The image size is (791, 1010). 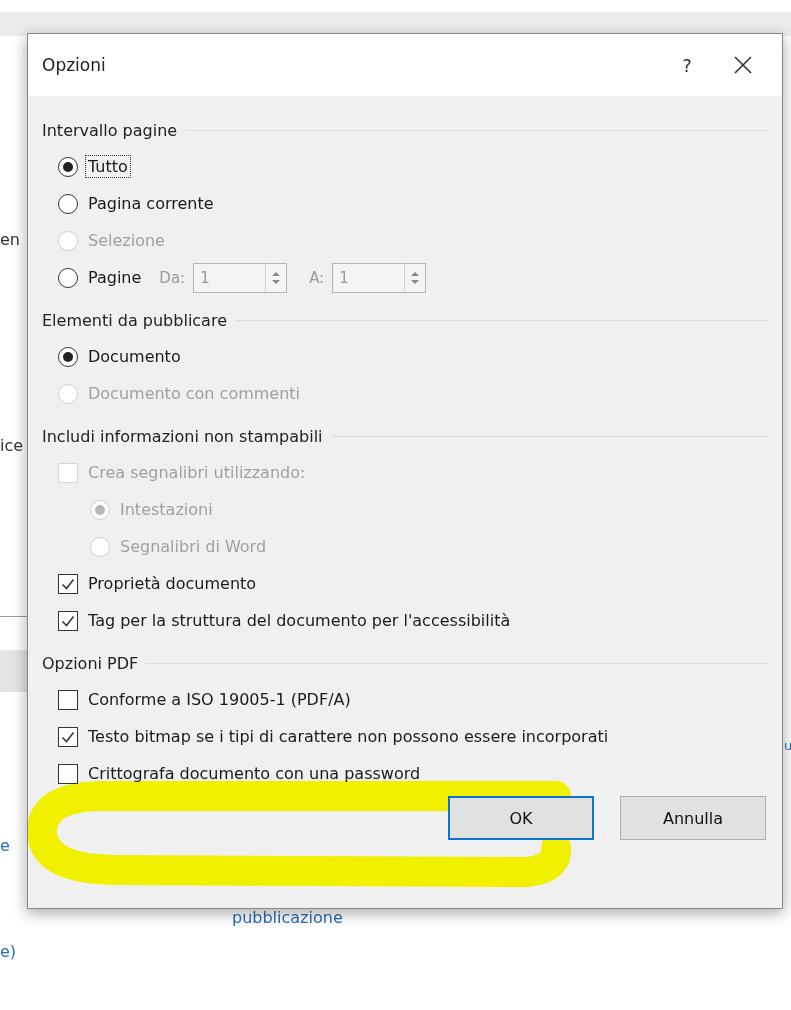 I want to click on help-button: ?, so click(x=687, y=65).